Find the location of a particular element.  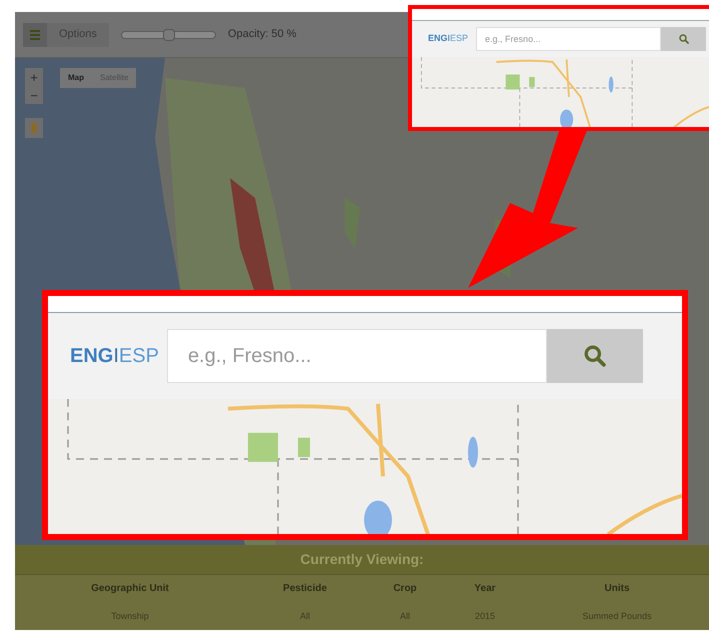

column-header: Year is located at coordinates (485, 589).